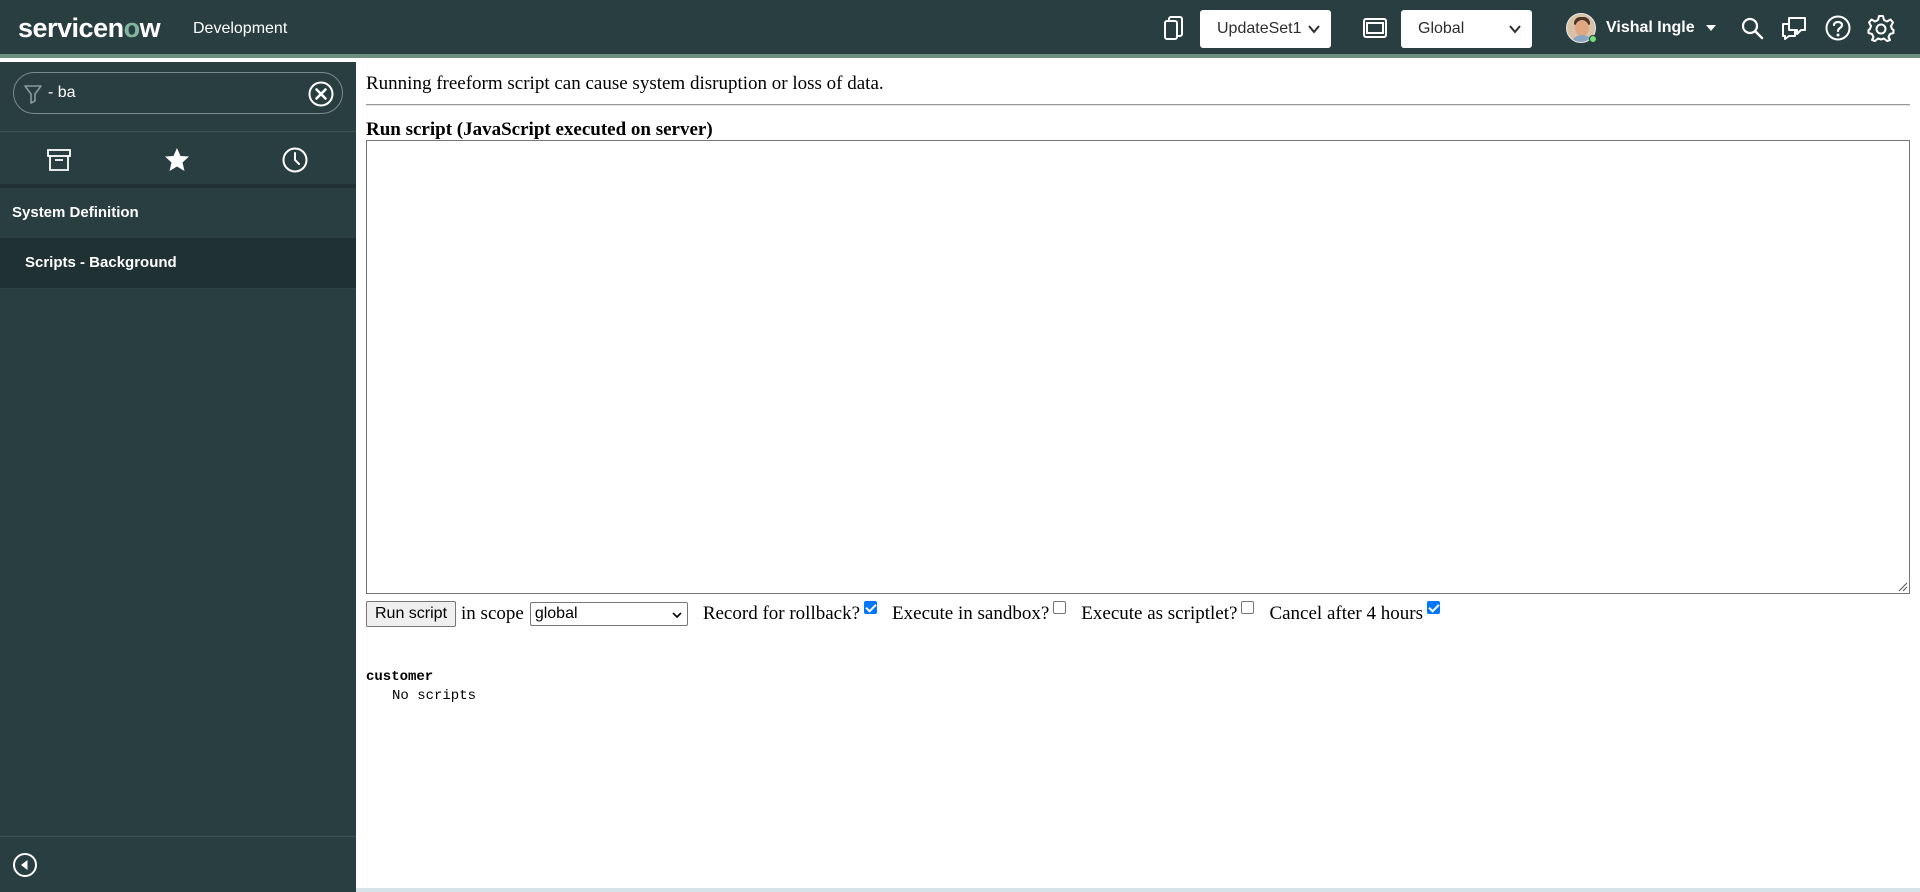 Image resolution: width=1920 pixels, height=892 pixels. I want to click on logo-text-part: servicen, so click(71, 28).